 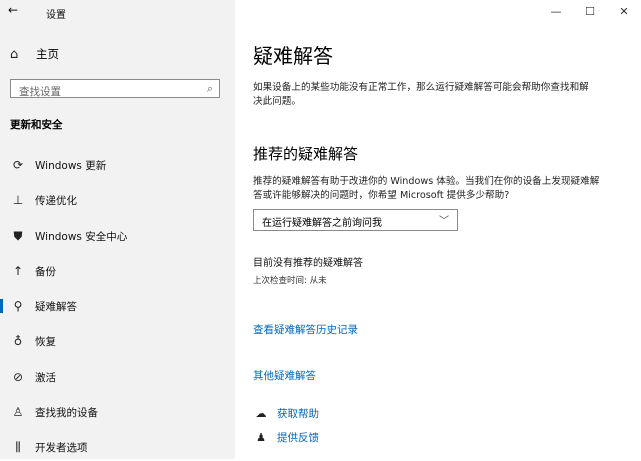 I want to click on delivery-icon: ⊥, so click(x=18, y=200).